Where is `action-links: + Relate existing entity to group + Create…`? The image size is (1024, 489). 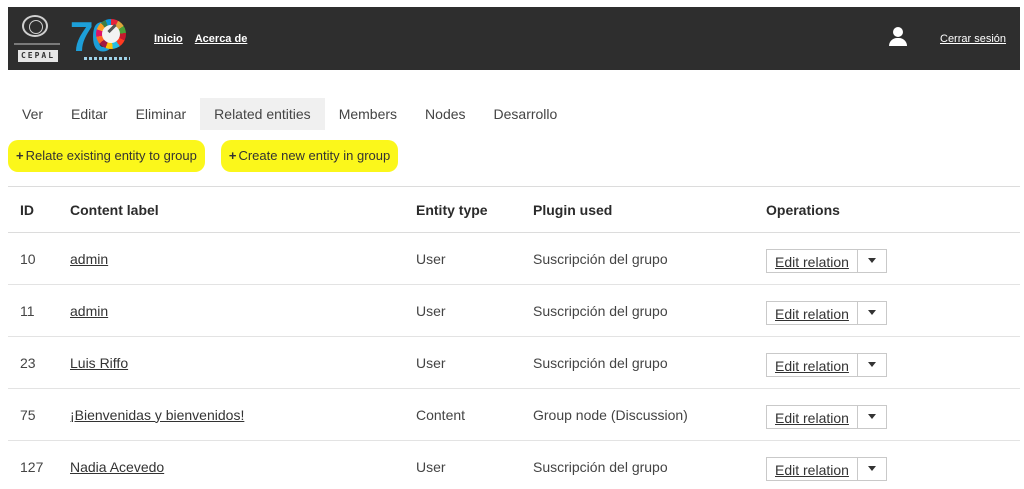 action-links: + Relate existing entity to group + Create… is located at coordinates (203, 157).